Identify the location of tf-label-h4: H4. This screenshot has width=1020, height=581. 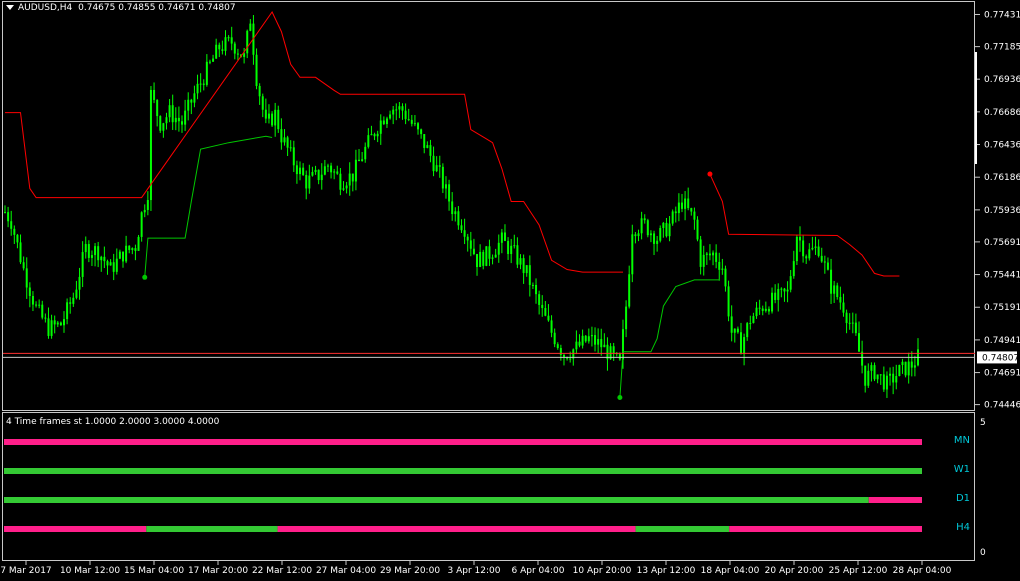
(963, 527).